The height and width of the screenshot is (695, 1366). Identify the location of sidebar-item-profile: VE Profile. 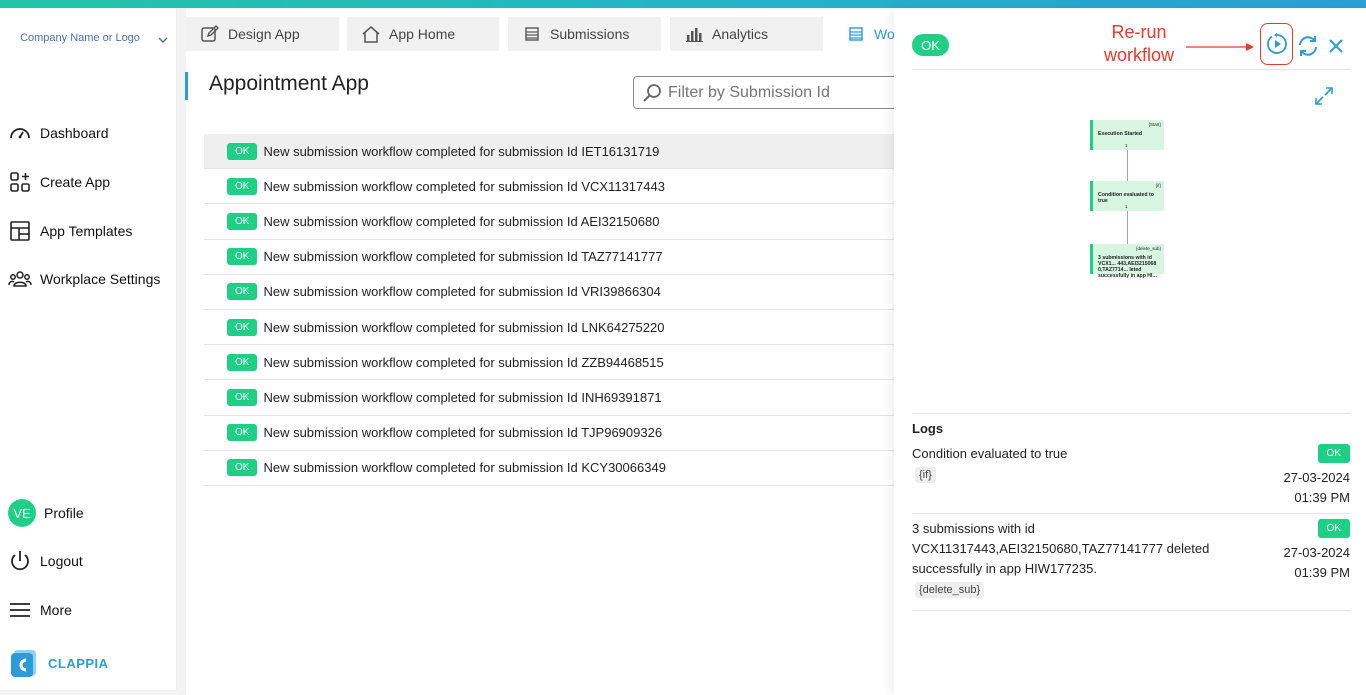
(46, 513).